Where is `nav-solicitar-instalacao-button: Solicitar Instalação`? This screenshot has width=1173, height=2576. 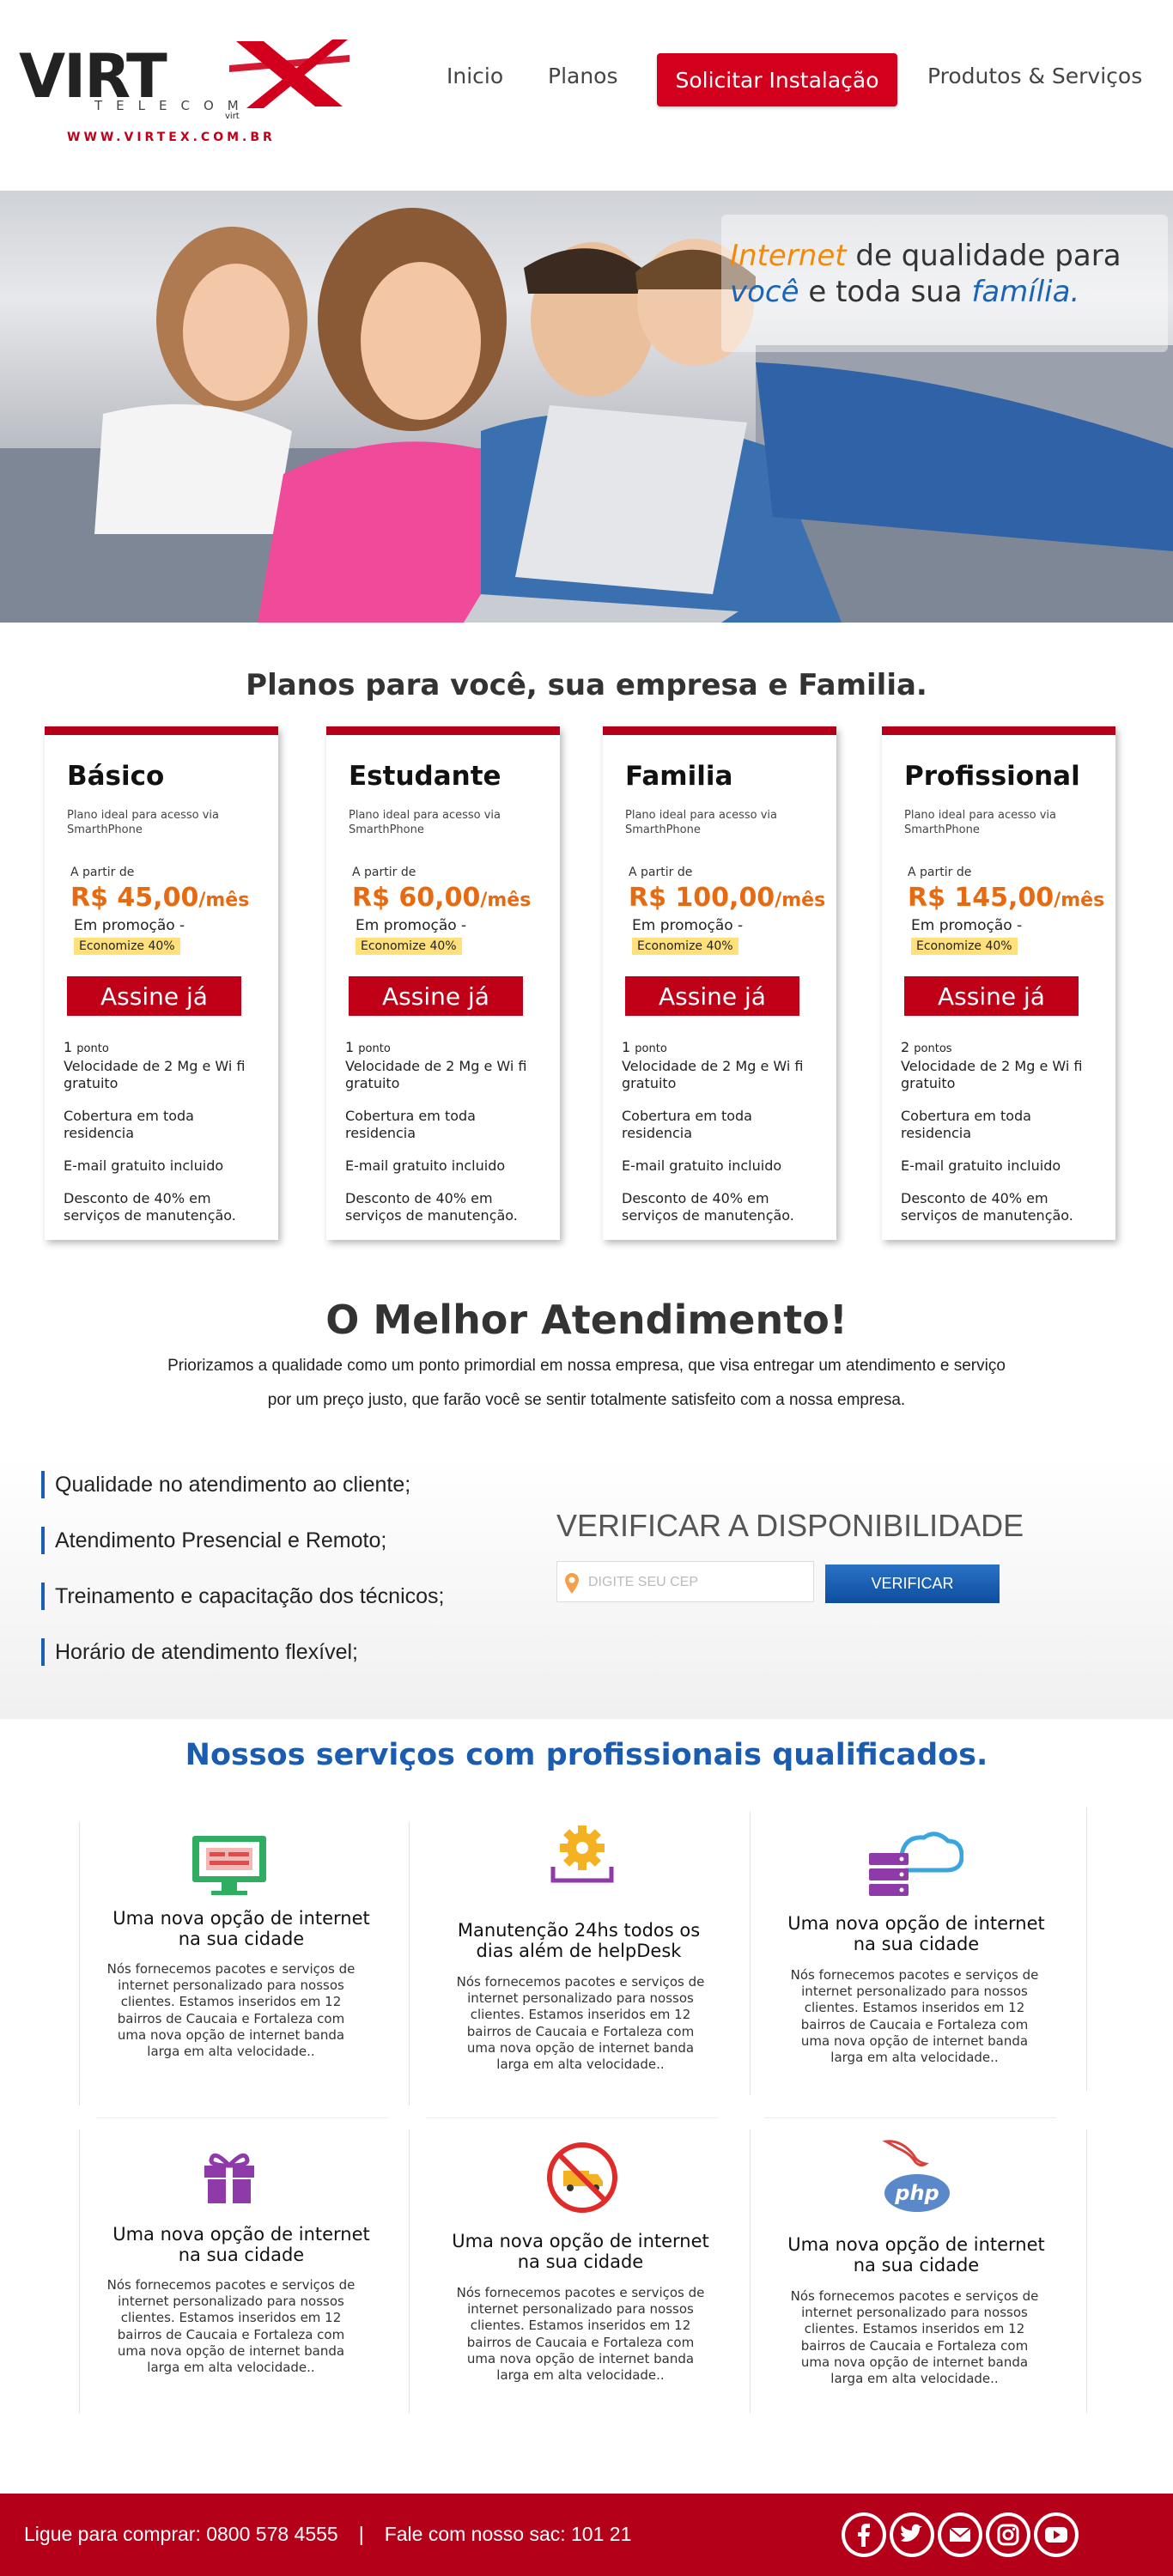 nav-solicitar-instalacao-button: Solicitar Instalação is located at coordinates (777, 79).